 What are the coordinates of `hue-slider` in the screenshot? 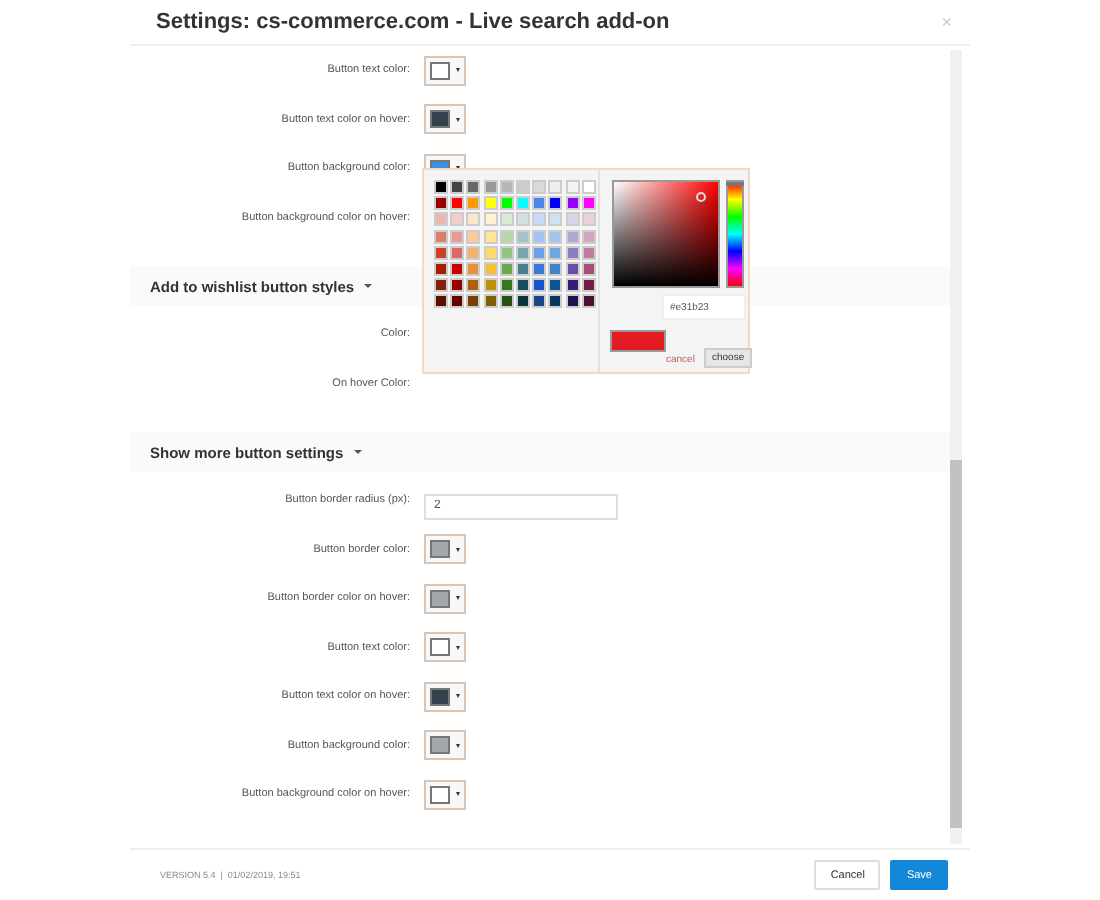 It's located at (735, 234).